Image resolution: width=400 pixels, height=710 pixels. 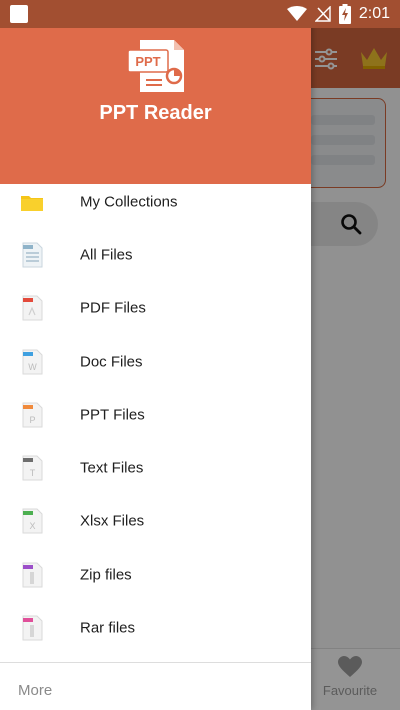 I want to click on ppt-file-icon: P, so click(x=32, y=415).